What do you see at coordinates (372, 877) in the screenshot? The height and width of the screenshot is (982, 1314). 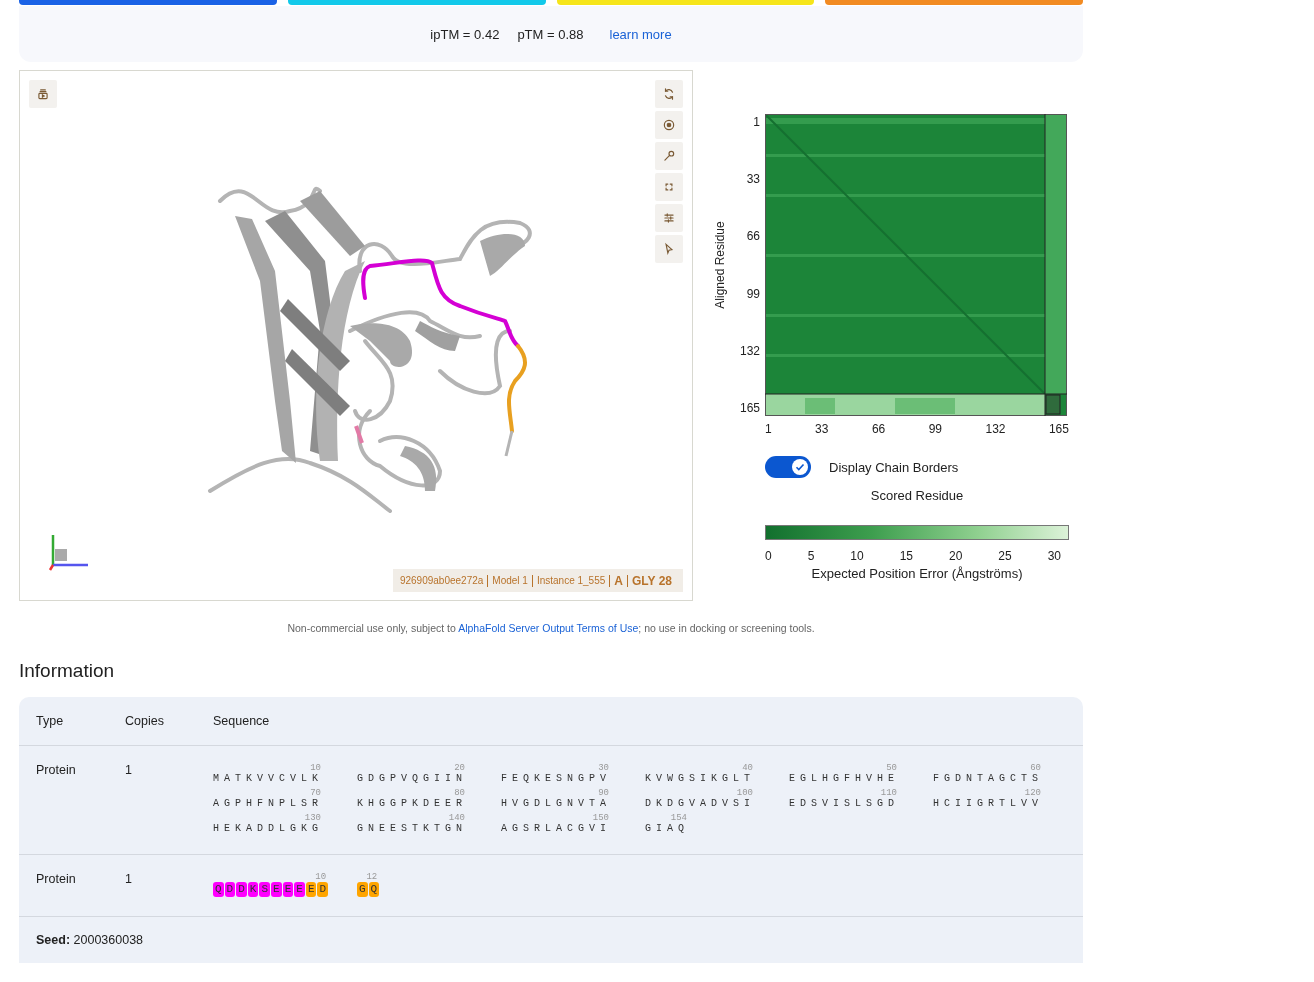 I see `residue-number: 12` at bounding box center [372, 877].